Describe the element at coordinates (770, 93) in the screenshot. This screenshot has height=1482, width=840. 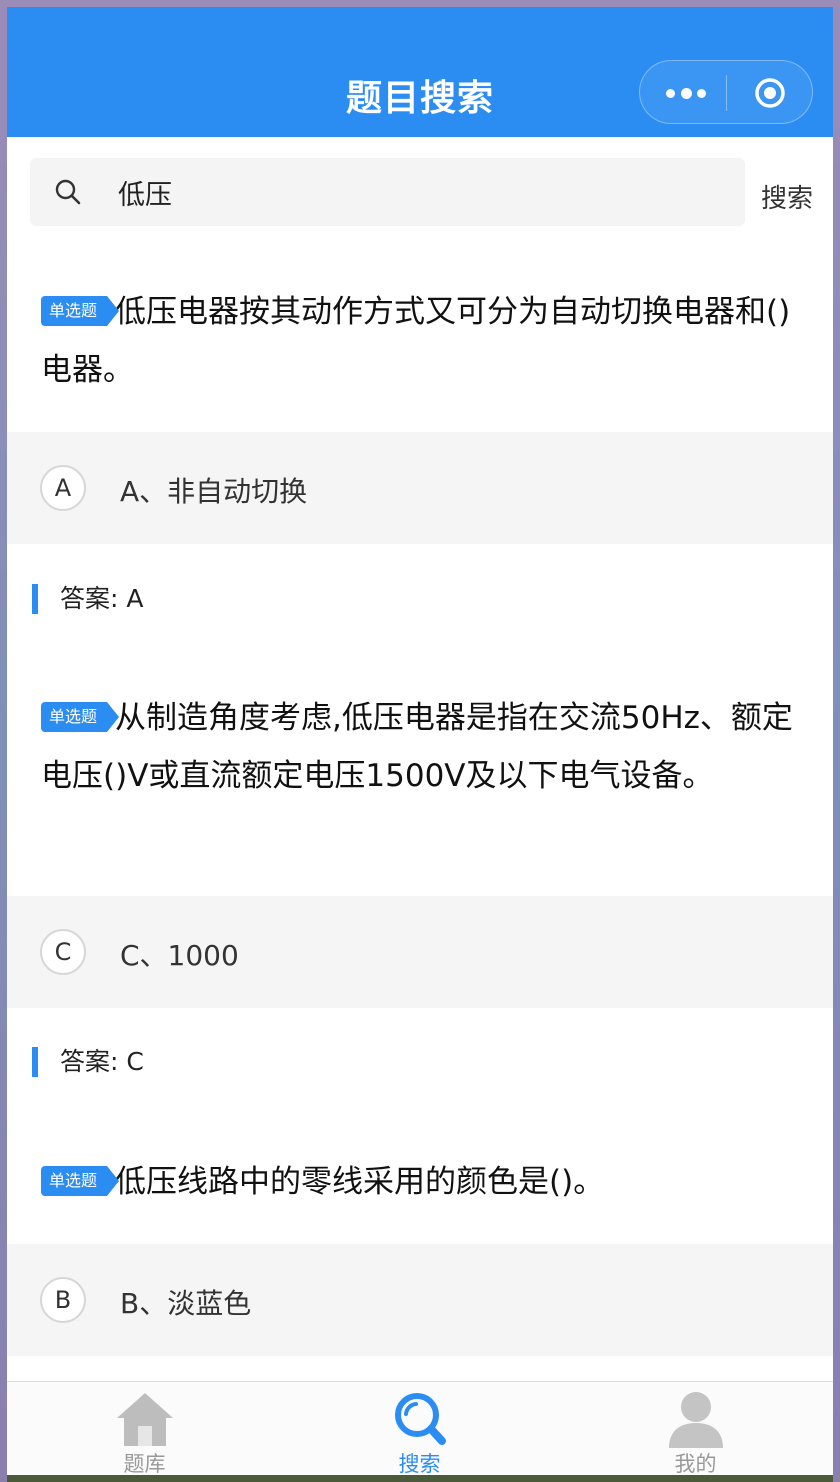
I see `close-mini-program-icon` at that location.